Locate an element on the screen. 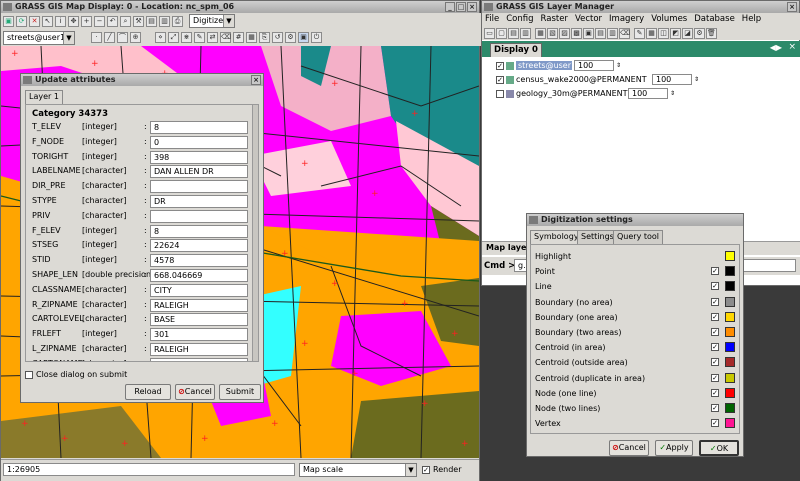 Image resolution: width=800 pixels, height=481 pixels. maximize-icon: □ is located at coordinates (461, 7).